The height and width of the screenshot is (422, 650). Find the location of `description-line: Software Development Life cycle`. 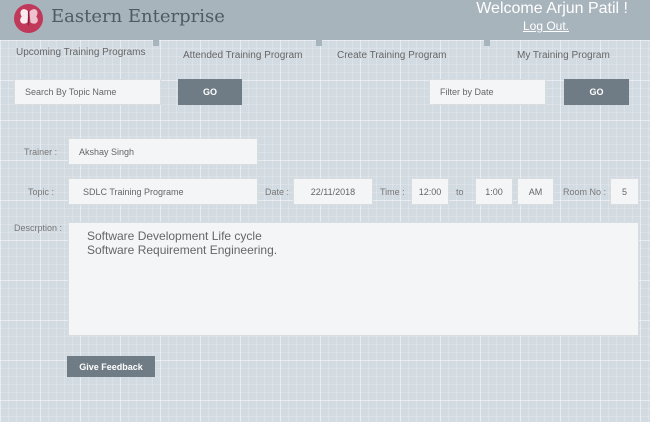

description-line: Software Development Life cycle is located at coordinates (174, 236).